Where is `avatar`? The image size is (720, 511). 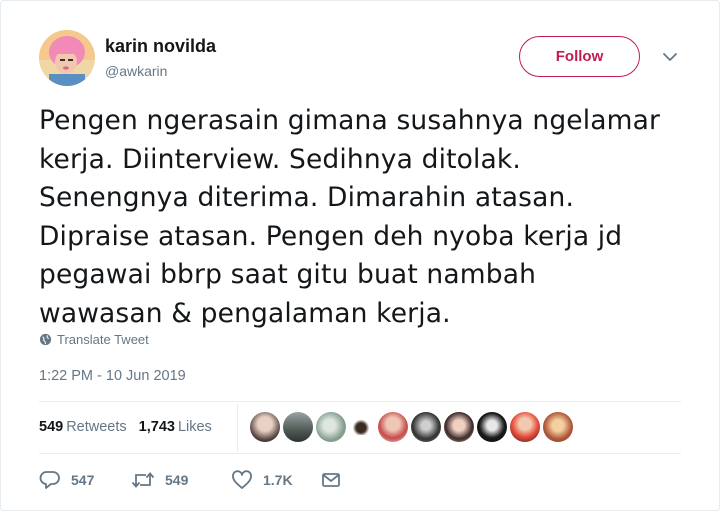 avatar is located at coordinates (67, 58).